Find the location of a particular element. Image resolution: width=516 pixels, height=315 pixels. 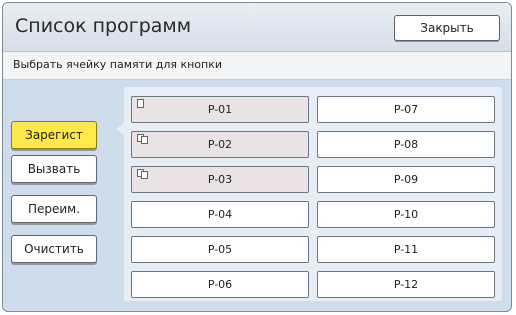

instruction-bar: Выбрать ячейку памяти для кнопки is located at coordinates (257, 66).